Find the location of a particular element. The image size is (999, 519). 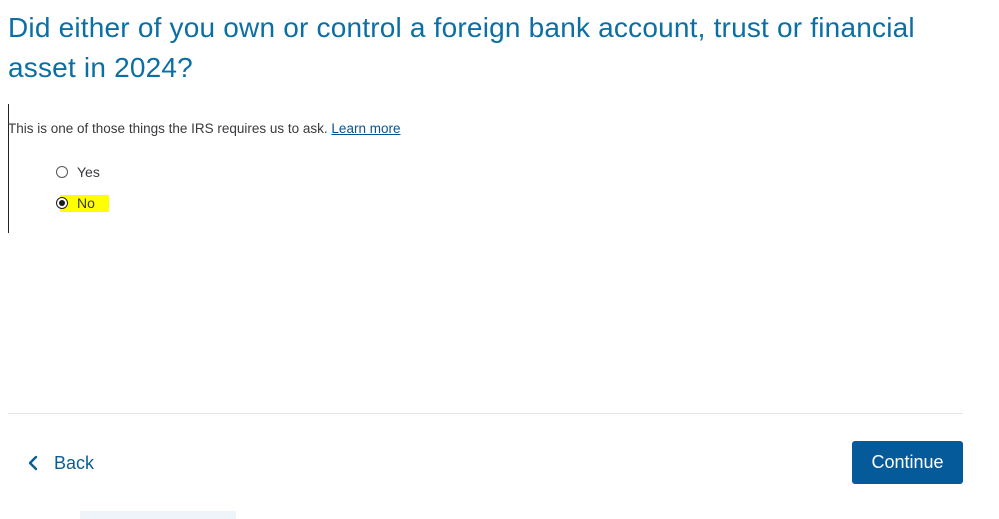

learn-more-link: Learn more is located at coordinates (365, 128).